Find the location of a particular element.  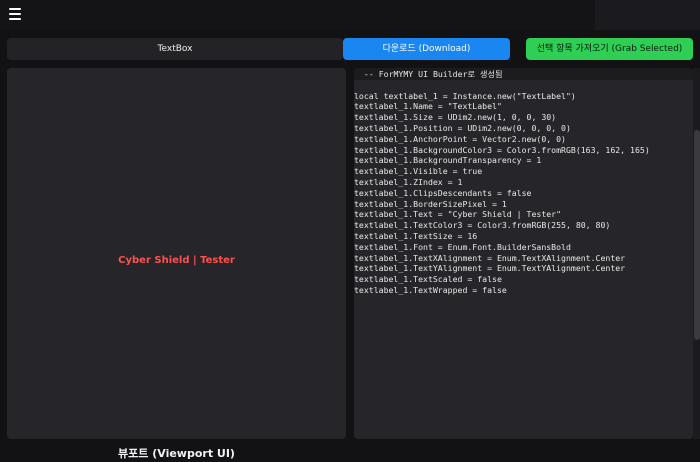

code-scrollbar is located at coordinates (696, 253).